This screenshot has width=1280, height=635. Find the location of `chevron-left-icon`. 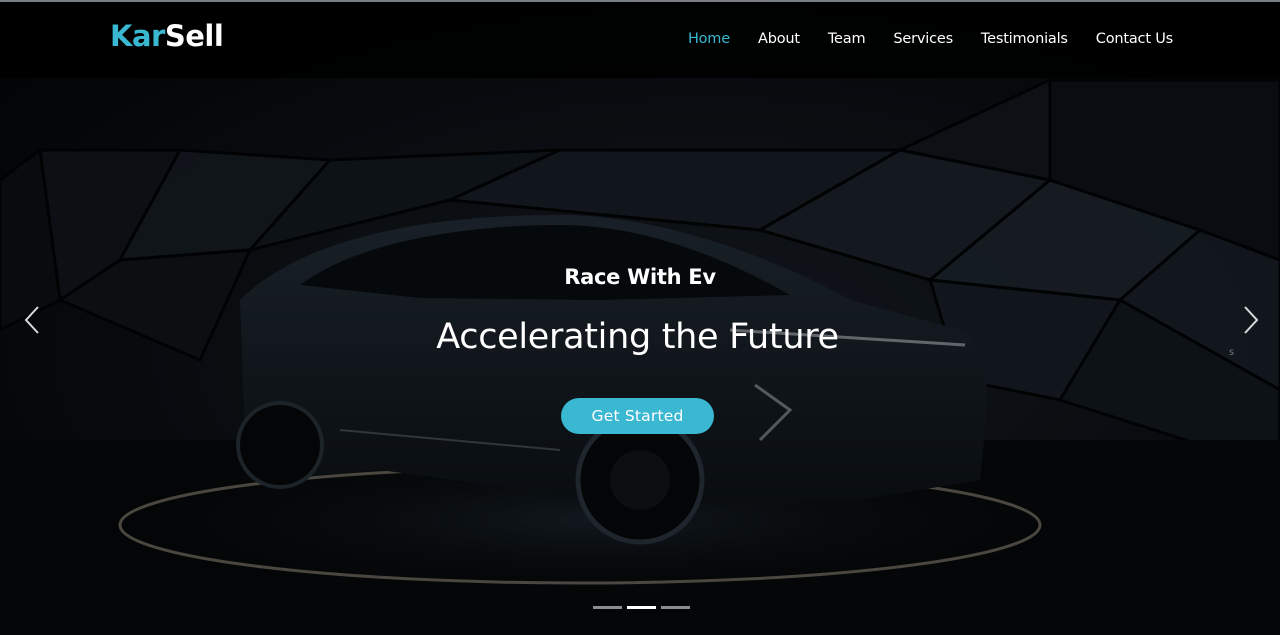

chevron-left-icon is located at coordinates (31, 320).